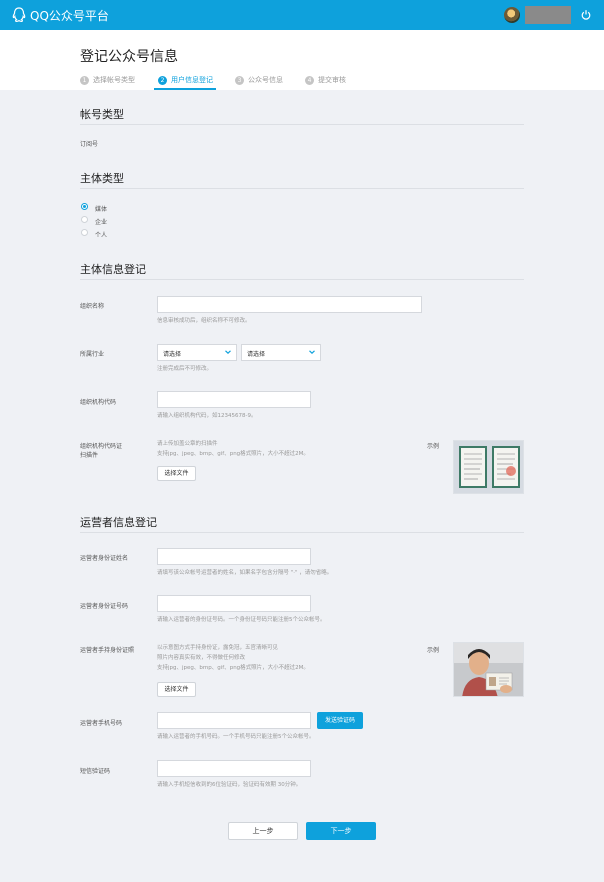  What do you see at coordinates (92, 354) in the screenshot?
I see `industry-label: 所属行业` at bounding box center [92, 354].